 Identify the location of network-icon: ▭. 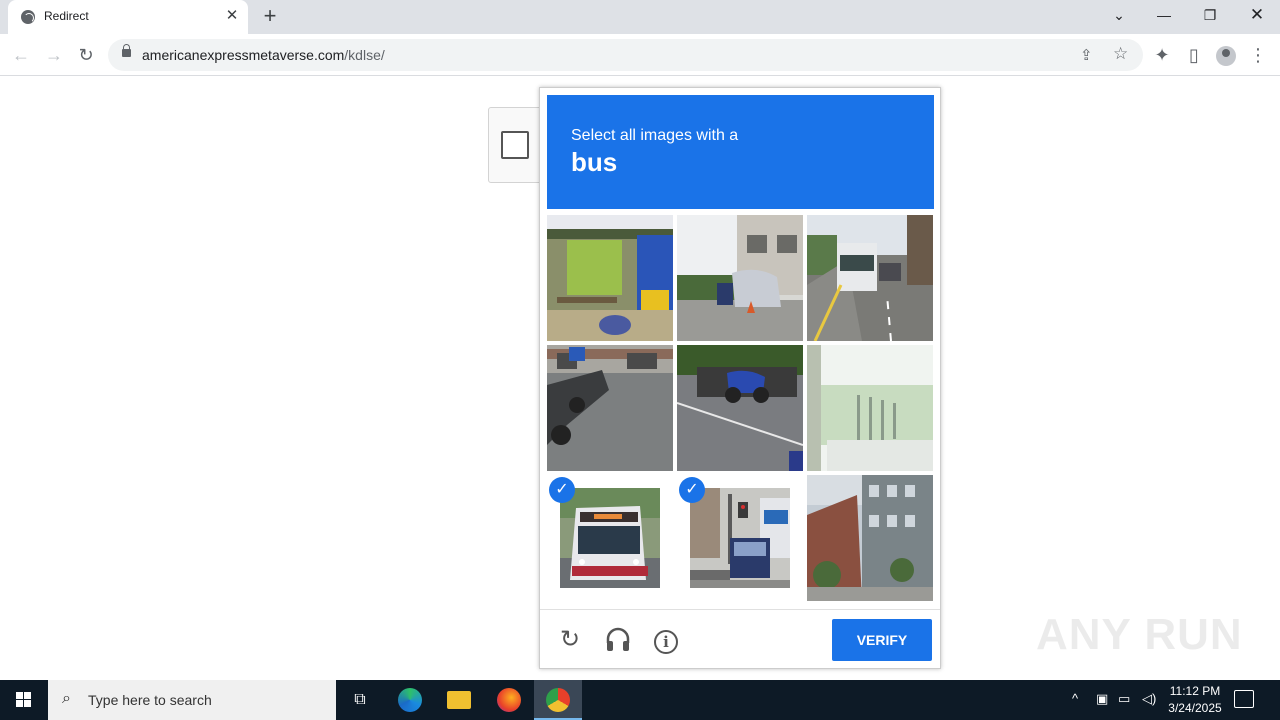
(1124, 699).